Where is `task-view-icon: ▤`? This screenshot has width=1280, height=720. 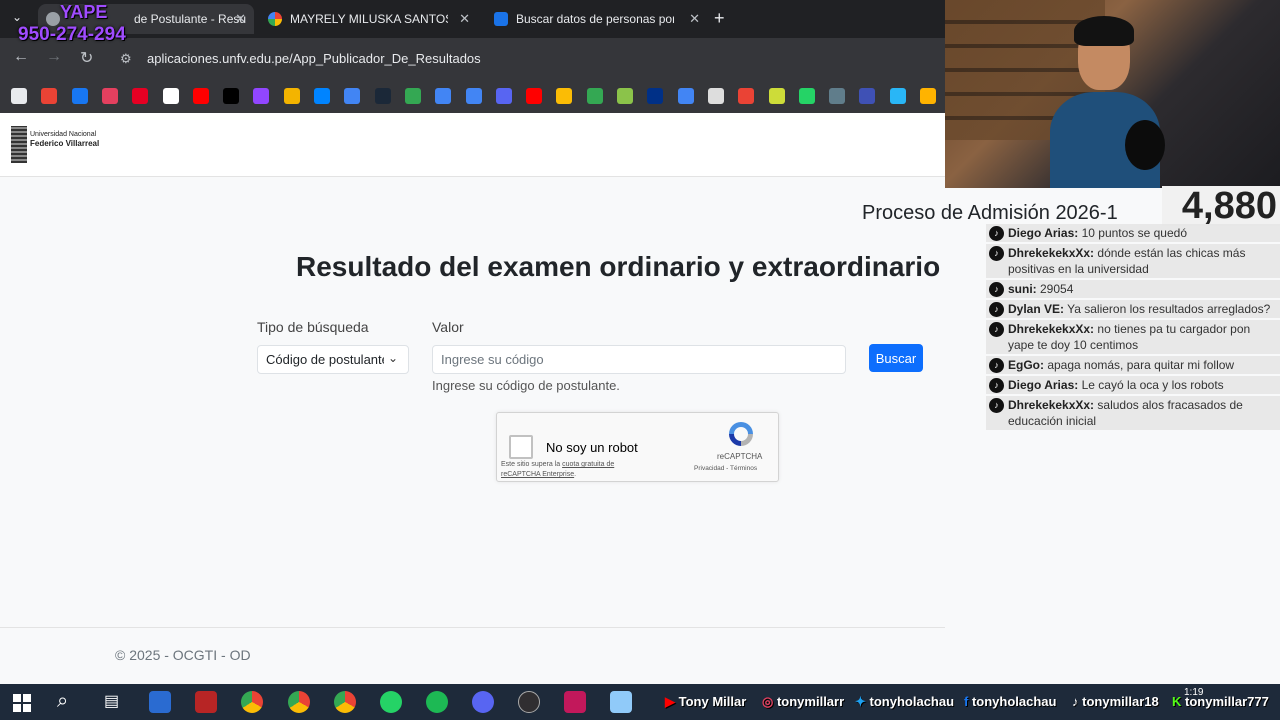
task-view-icon: ▤ is located at coordinates (111, 701).